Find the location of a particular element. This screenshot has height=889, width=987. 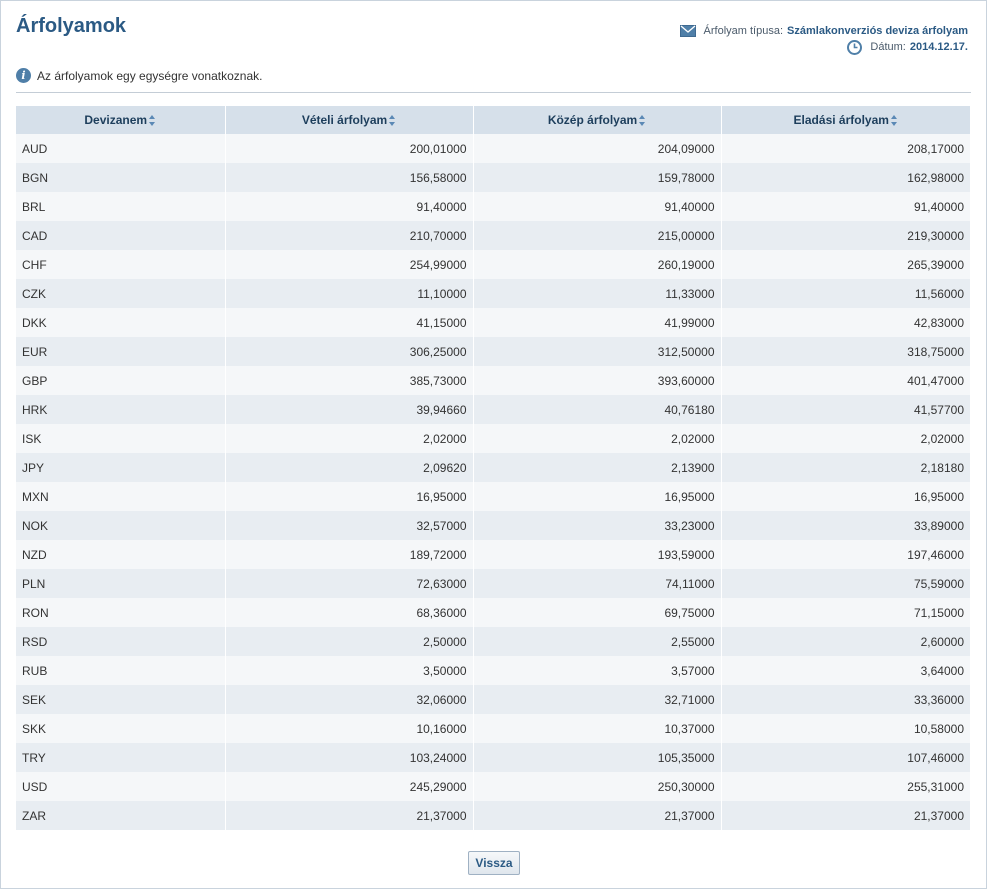

date-row: Dátum: 2014.12.17. is located at coordinates (824, 47).